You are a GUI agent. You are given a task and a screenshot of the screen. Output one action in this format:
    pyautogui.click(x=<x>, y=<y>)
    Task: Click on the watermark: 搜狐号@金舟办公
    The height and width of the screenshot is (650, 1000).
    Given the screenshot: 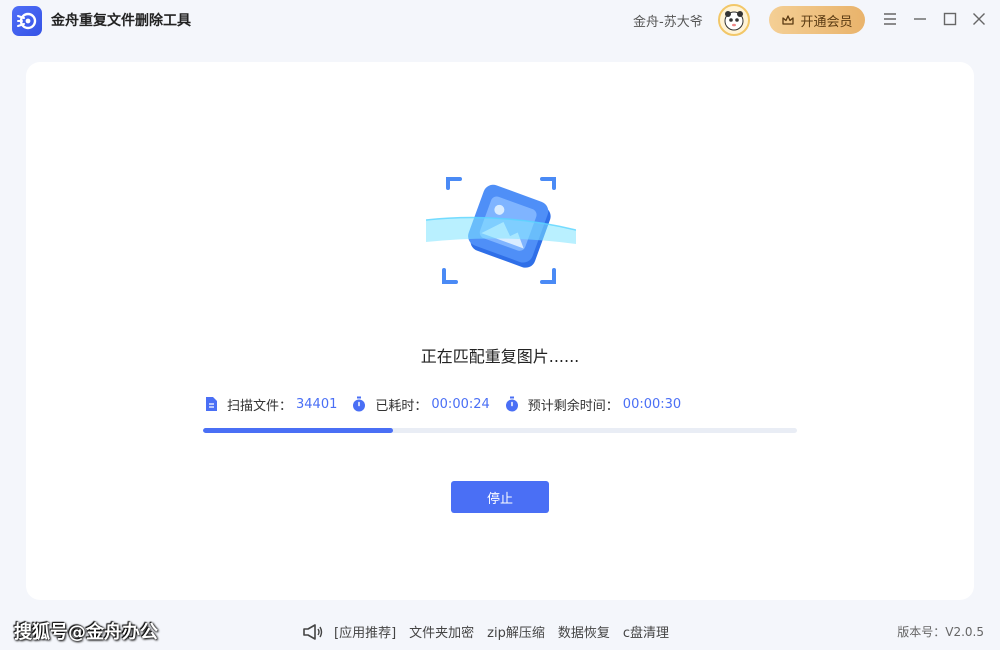 What is the action you would take?
    pyautogui.click(x=86, y=632)
    